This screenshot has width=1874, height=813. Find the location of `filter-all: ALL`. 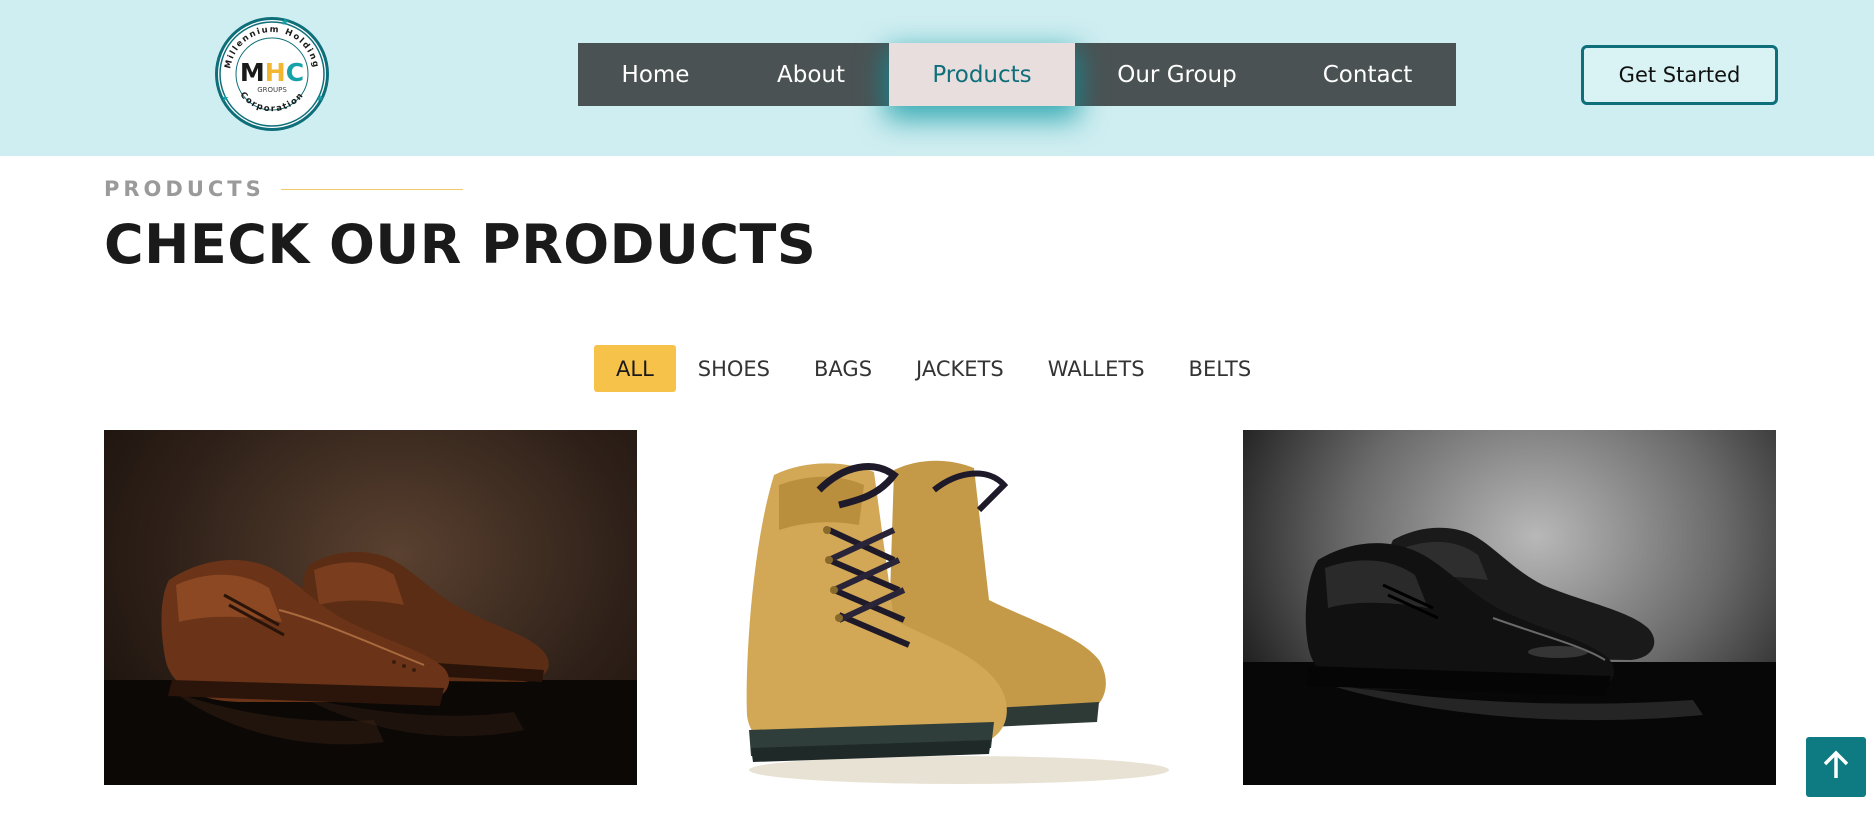

filter-all: ALL is located at coordinates (635, 368).